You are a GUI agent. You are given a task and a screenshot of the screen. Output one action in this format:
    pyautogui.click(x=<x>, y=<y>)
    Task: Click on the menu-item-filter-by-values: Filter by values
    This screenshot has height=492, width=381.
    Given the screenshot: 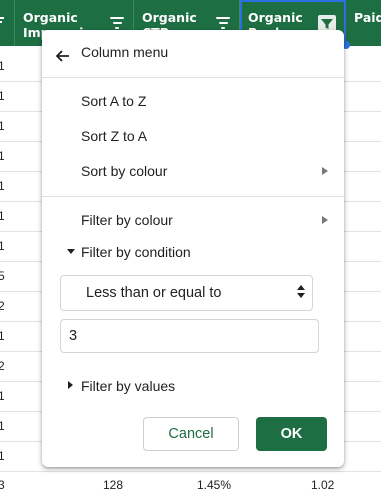 What is the action you would take?
    pyautogui.click(x=193, y=386)
    